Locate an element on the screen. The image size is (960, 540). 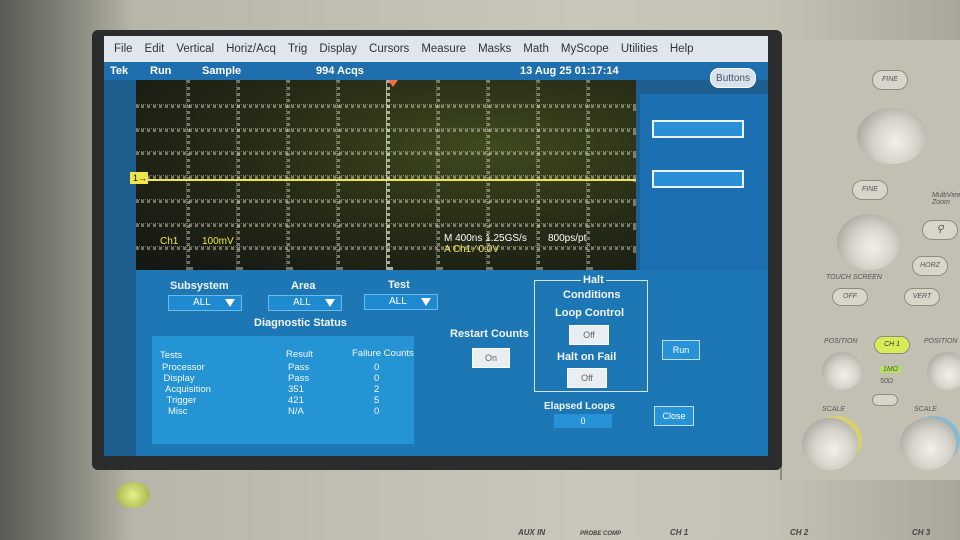
ch1-marker-label: 1 is located at coordinates (136, 178).